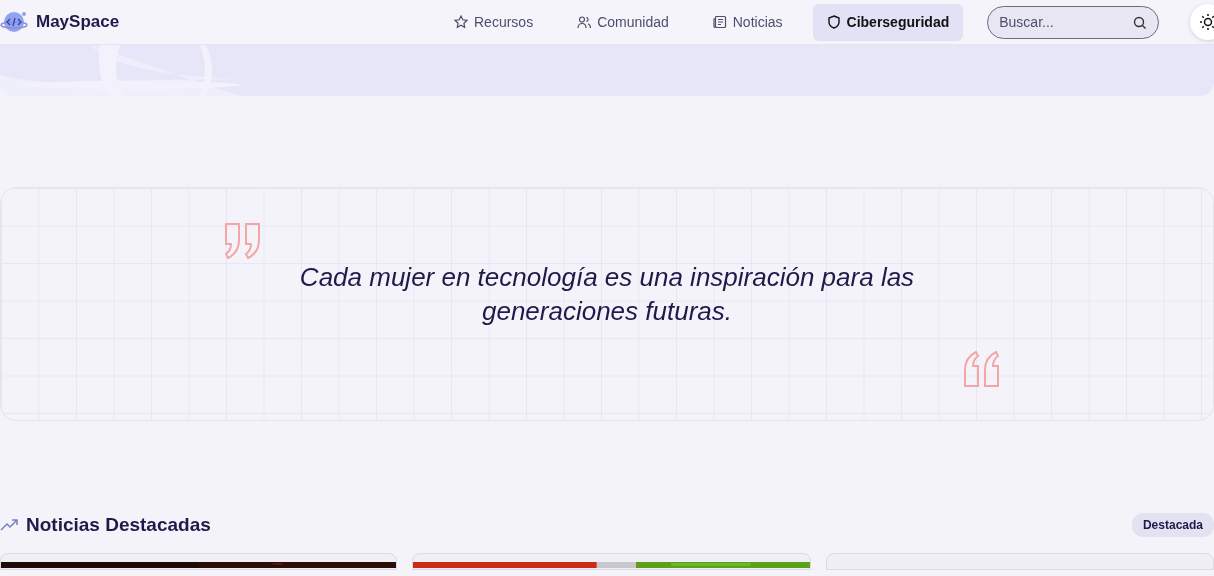 The height and width of the screenshot is (576, 1214). What do you see at coordinates (623, 22) in the screenshot?
I see `nav-tab: Comunidad` at bounding box center [623, 22].